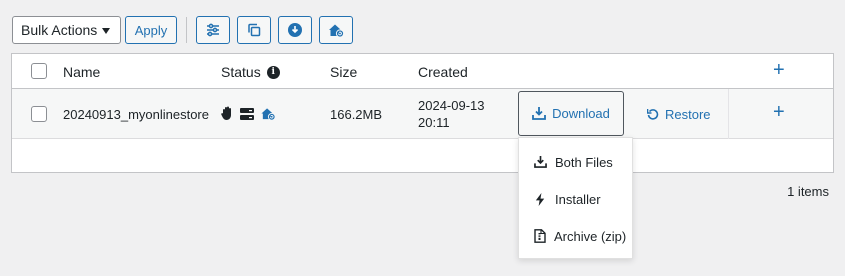 This screenshot has width=845, height=276. I want to click on download-circle-button, so click(295, 30).